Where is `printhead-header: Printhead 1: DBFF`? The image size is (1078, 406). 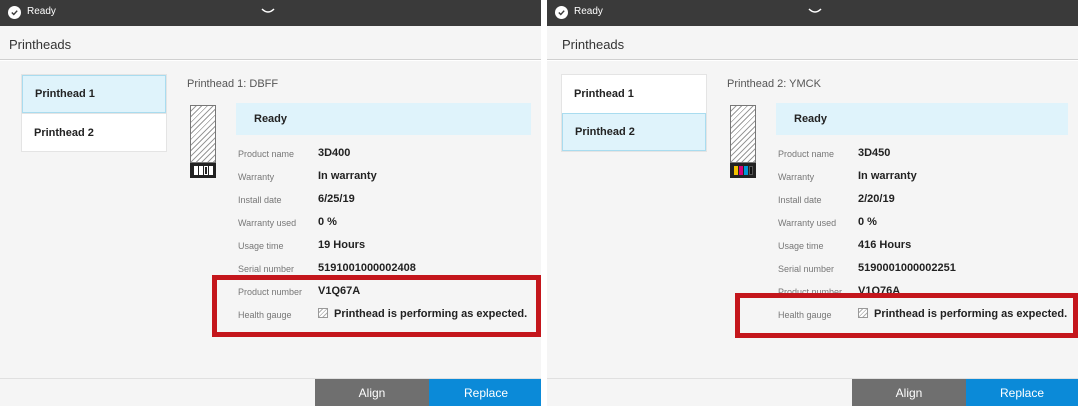 printhead-header: Printhead 1: DBFF is located at coordinates (233, 84).